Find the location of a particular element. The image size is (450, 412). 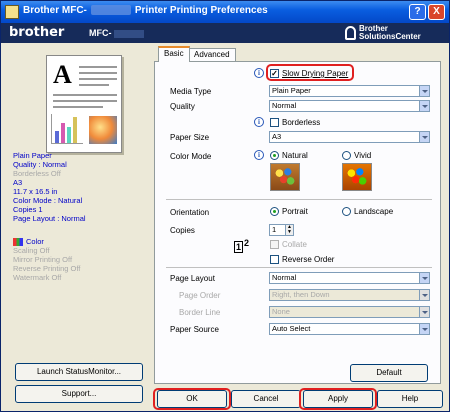

brand-banner: brother MFC- Brother SolutionsCenter is located at coordinates (225, 33).